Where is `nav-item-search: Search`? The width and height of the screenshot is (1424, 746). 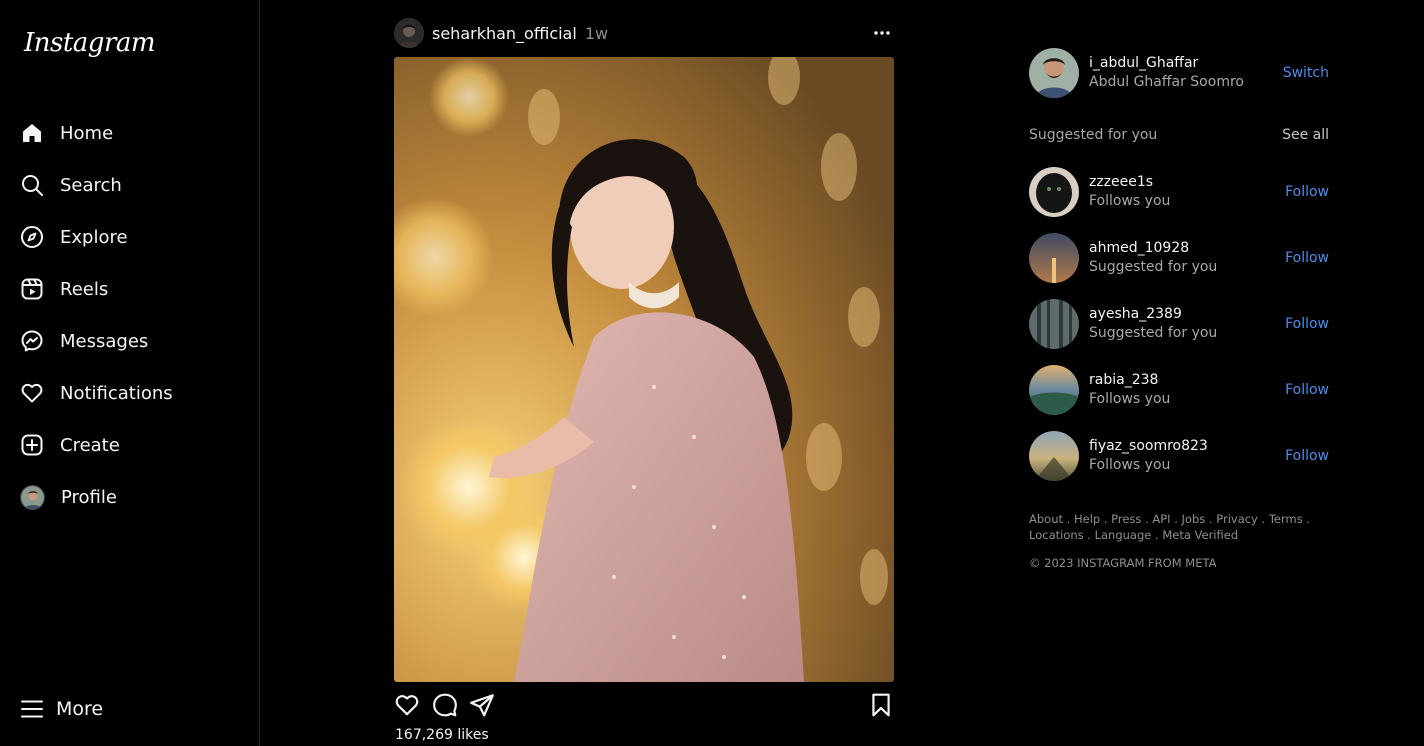 nav-item-search: Search is located at coordinates (71, 185).